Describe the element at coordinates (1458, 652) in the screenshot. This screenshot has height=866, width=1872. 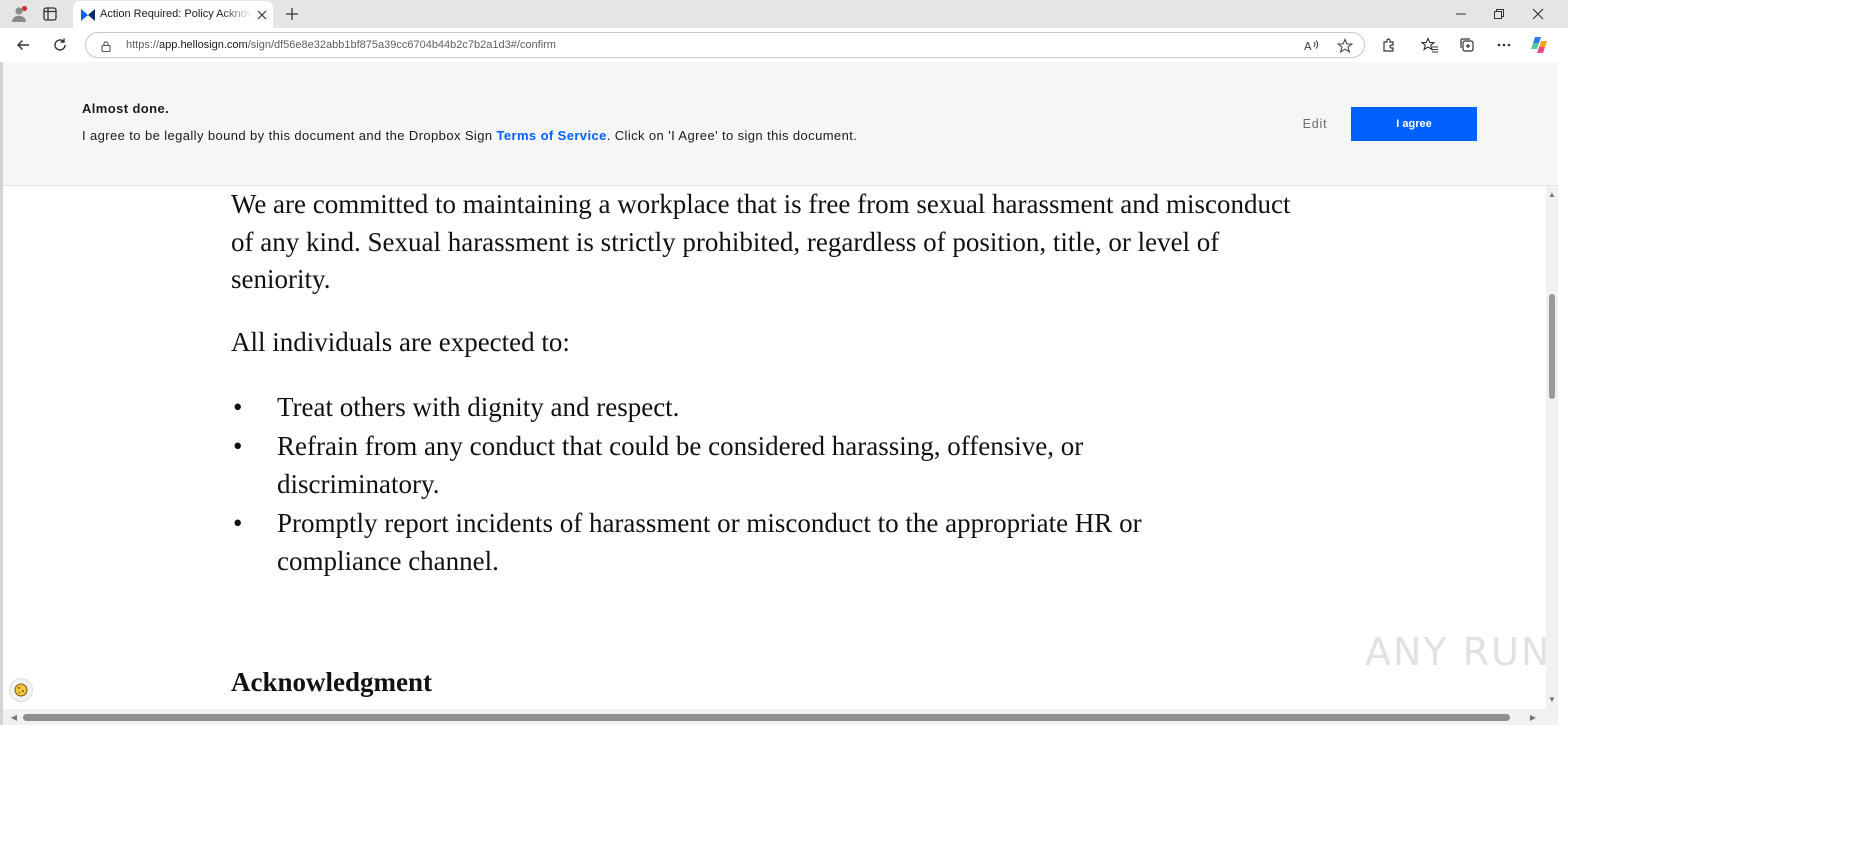
I see `watermark: ANY RUN` at that location.